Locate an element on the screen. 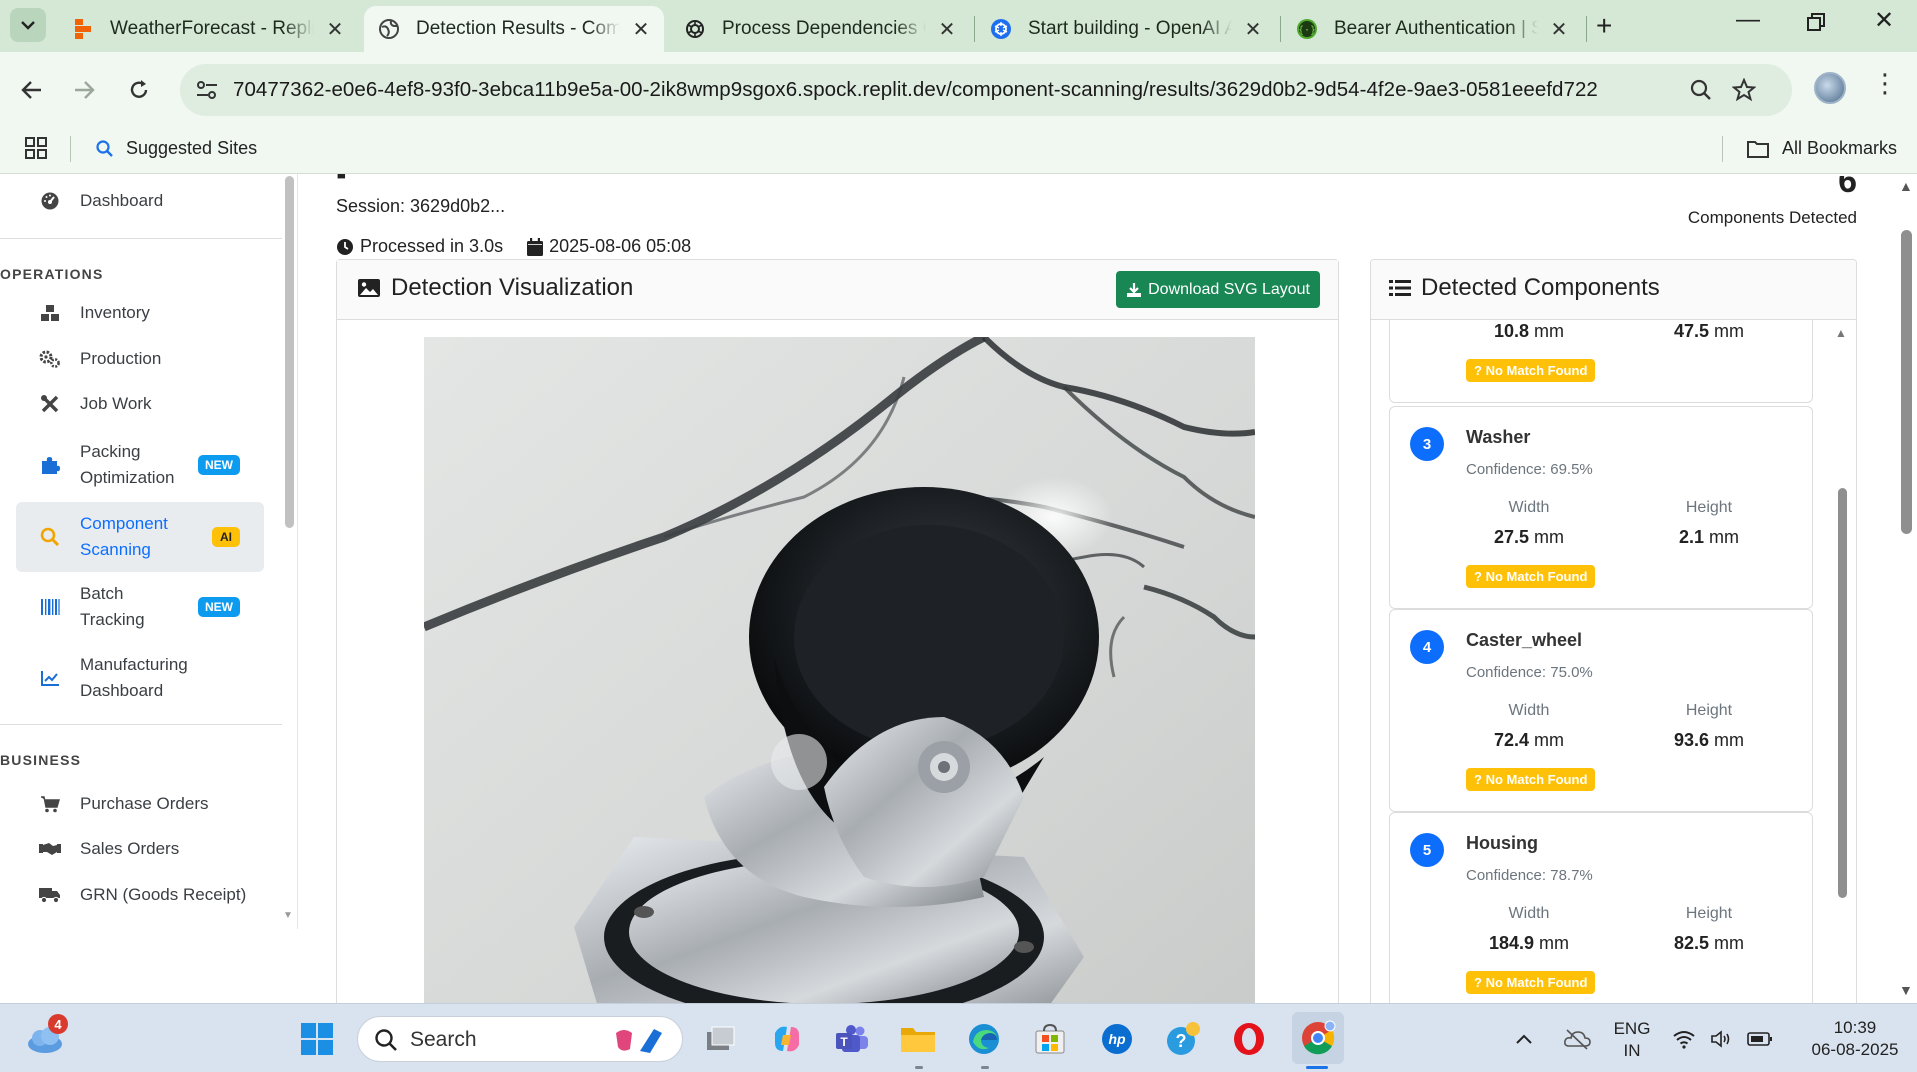 The image size is (1917, 1072). speaker-icon is located at coordinates (1720, 1039).